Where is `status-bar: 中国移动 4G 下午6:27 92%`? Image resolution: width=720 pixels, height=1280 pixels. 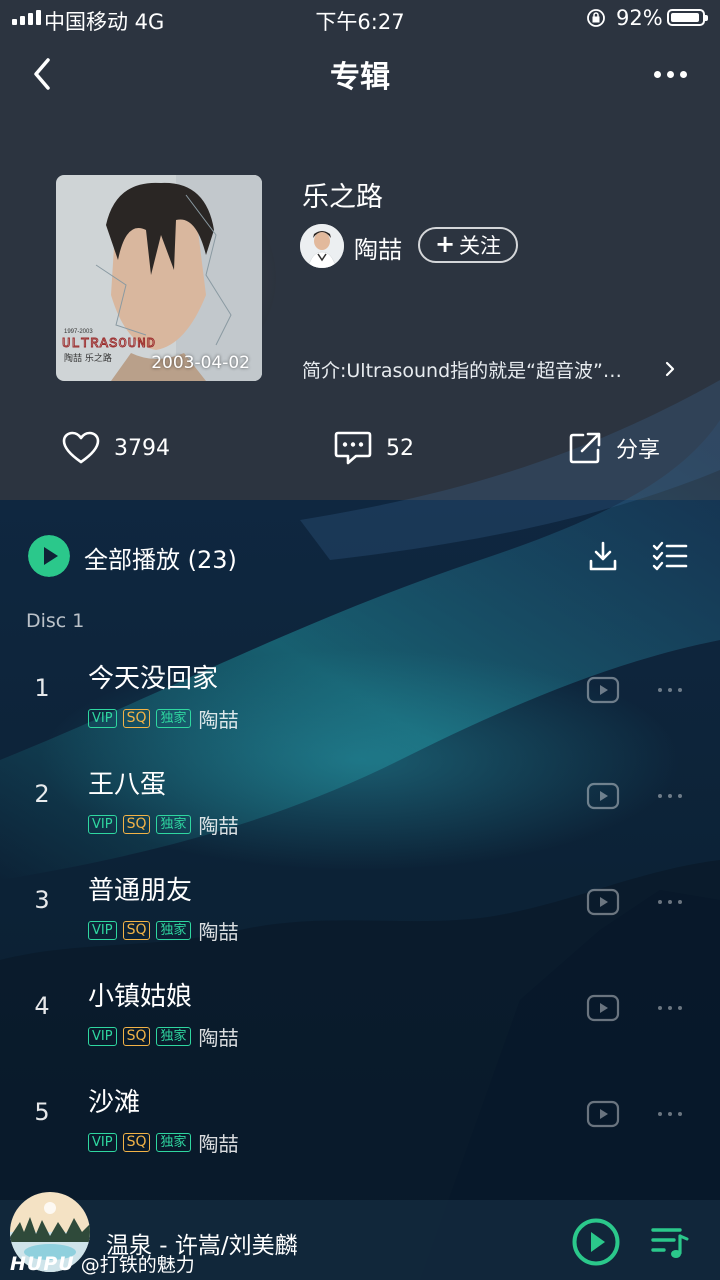
status-bar: 中国移动 4G 下午6:27 92% is located at coordinates (360, 18).